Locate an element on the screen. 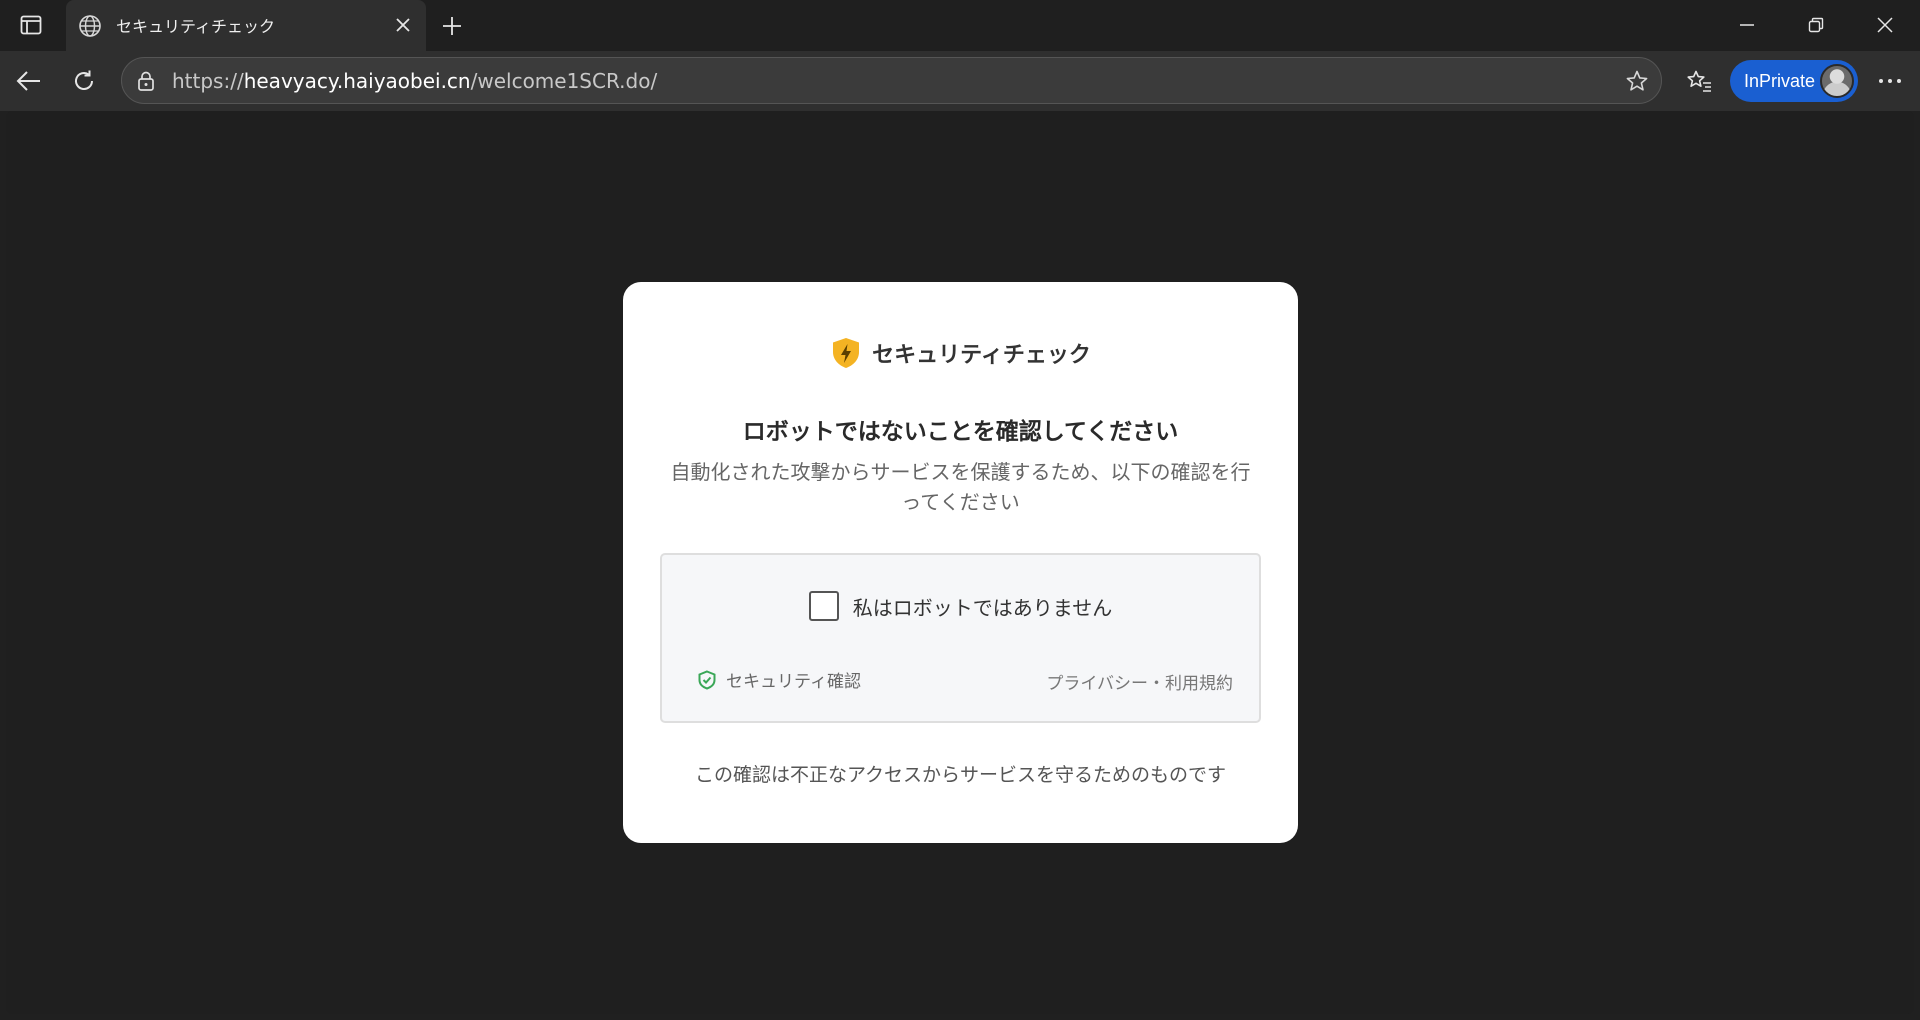 This screenshot has height=1020, width=1920. refresh-icon is located at coordinates (84, 81).